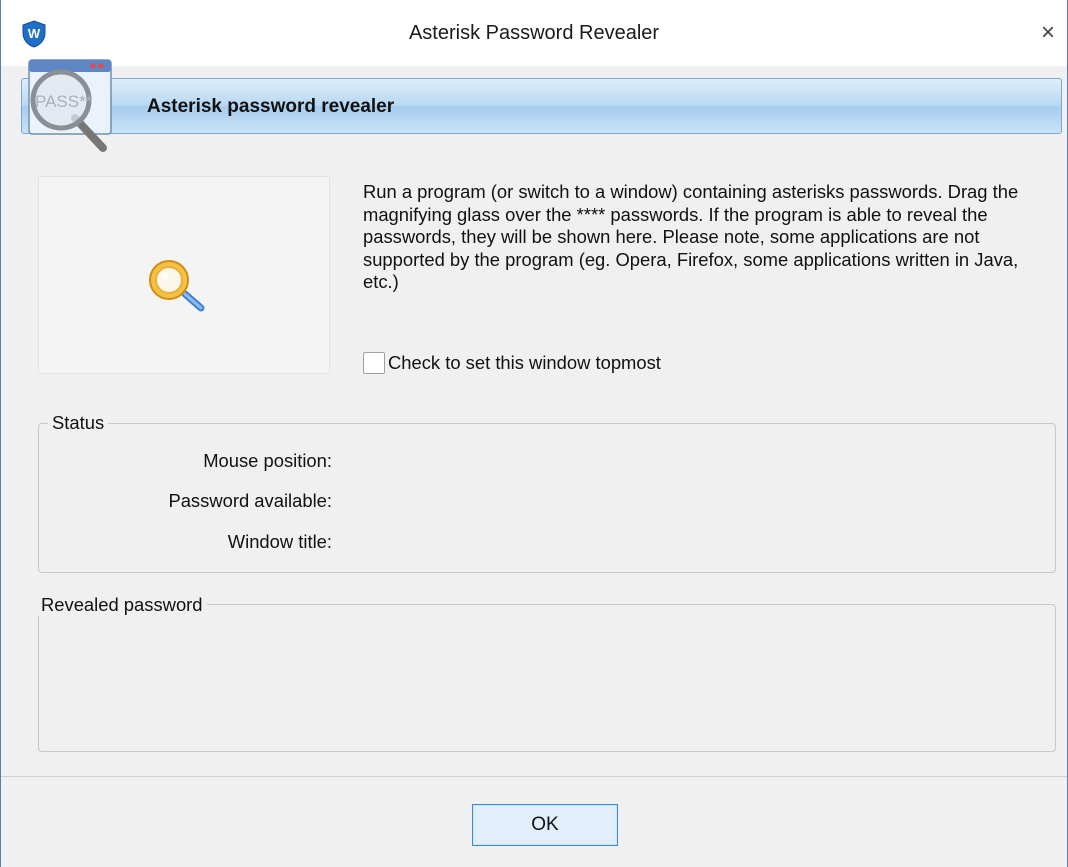 The width and height of the screenshot is (1068, 867). Describe the element at coordinates (250, 500) in the screenshot. I see `password-available-label: Password available:` at that location.